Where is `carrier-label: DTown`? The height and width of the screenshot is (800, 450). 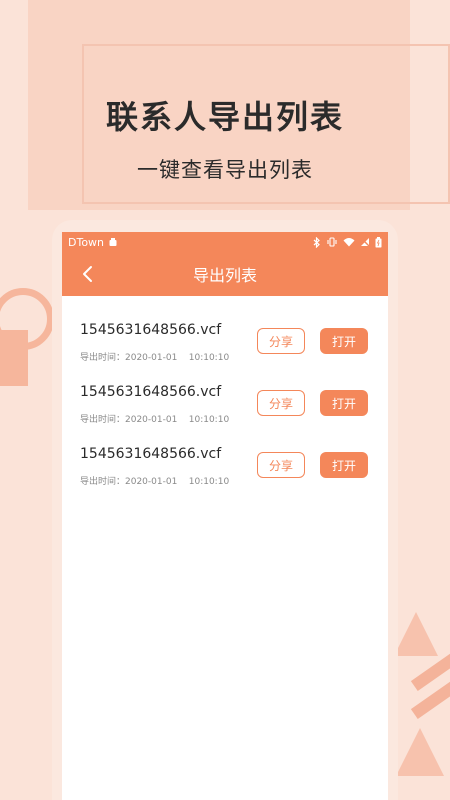
carrier-label: DTown is located at coordinates (86, 242).